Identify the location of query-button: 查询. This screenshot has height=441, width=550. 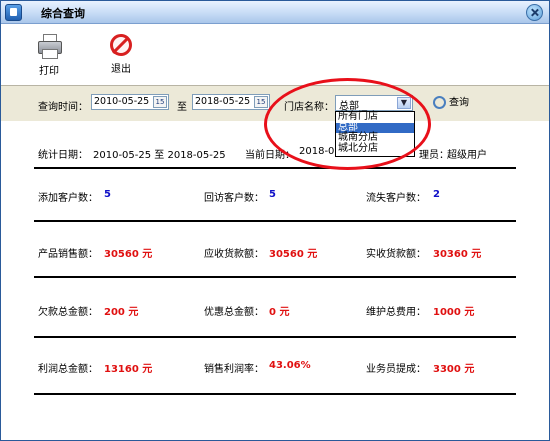
(451, 104).